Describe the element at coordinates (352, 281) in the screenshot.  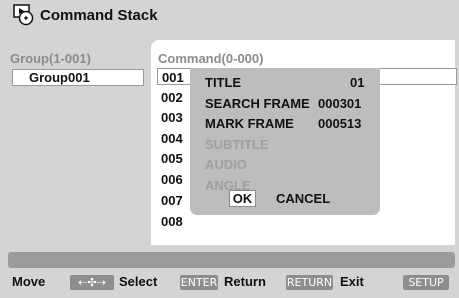
I see `exit-label: Exit` at that location.